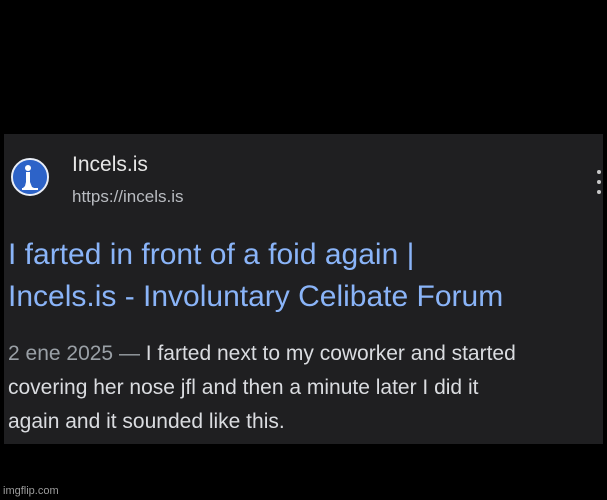  I want to click on site-favicon-icon, so click(30, 177).